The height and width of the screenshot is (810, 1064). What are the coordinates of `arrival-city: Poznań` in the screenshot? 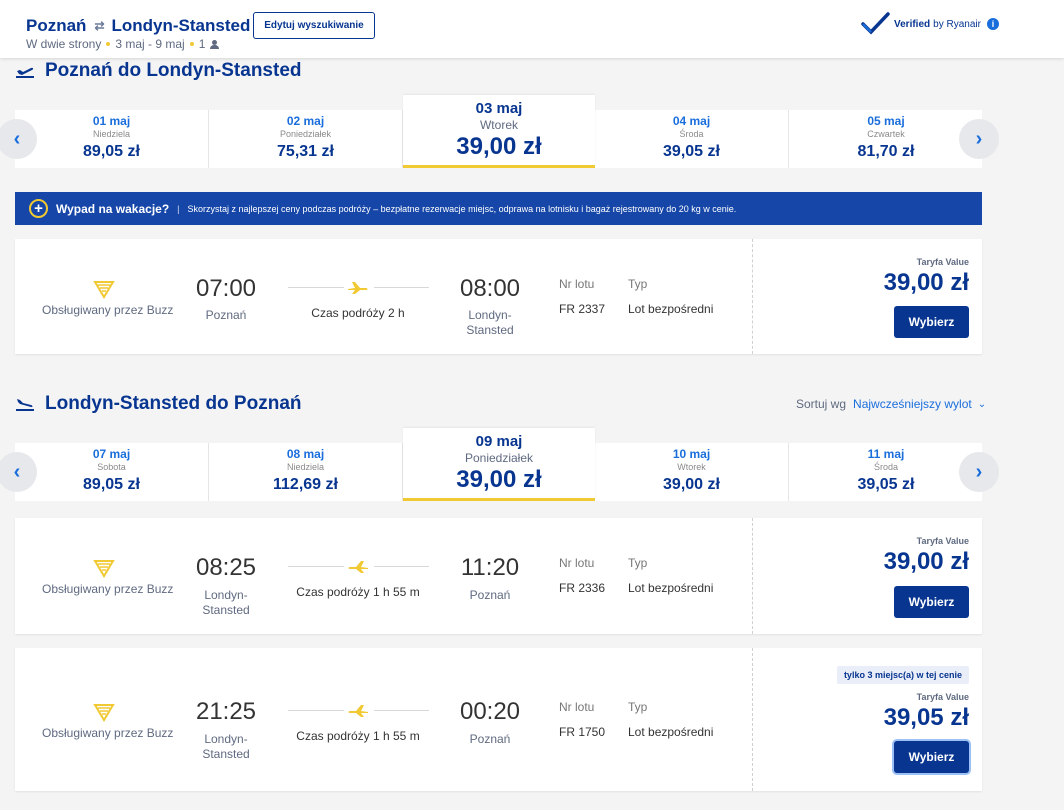 It's located at (490, 595).